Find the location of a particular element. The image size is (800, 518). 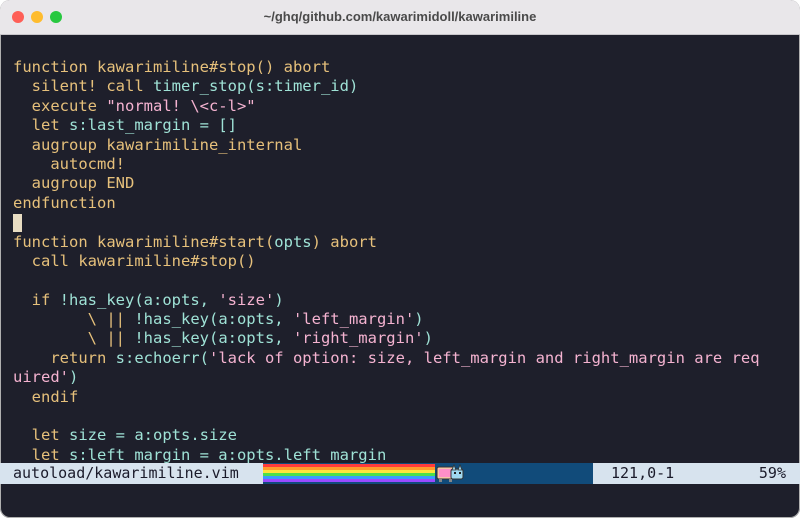

nyan-cat-icon is located at coordinates (450, 473).